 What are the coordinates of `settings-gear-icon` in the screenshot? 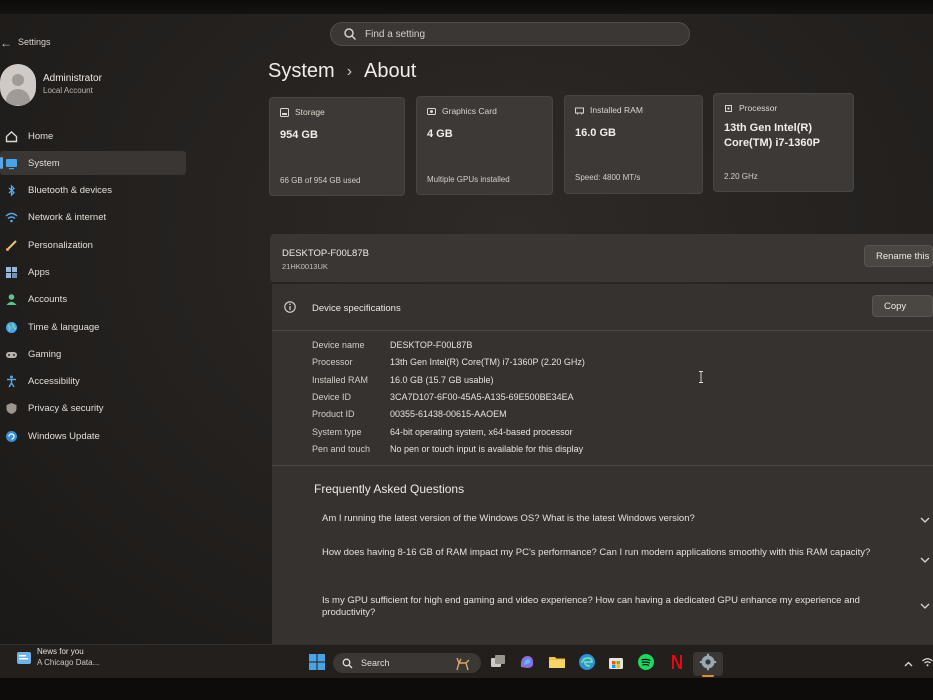 It's located at (708, 662).